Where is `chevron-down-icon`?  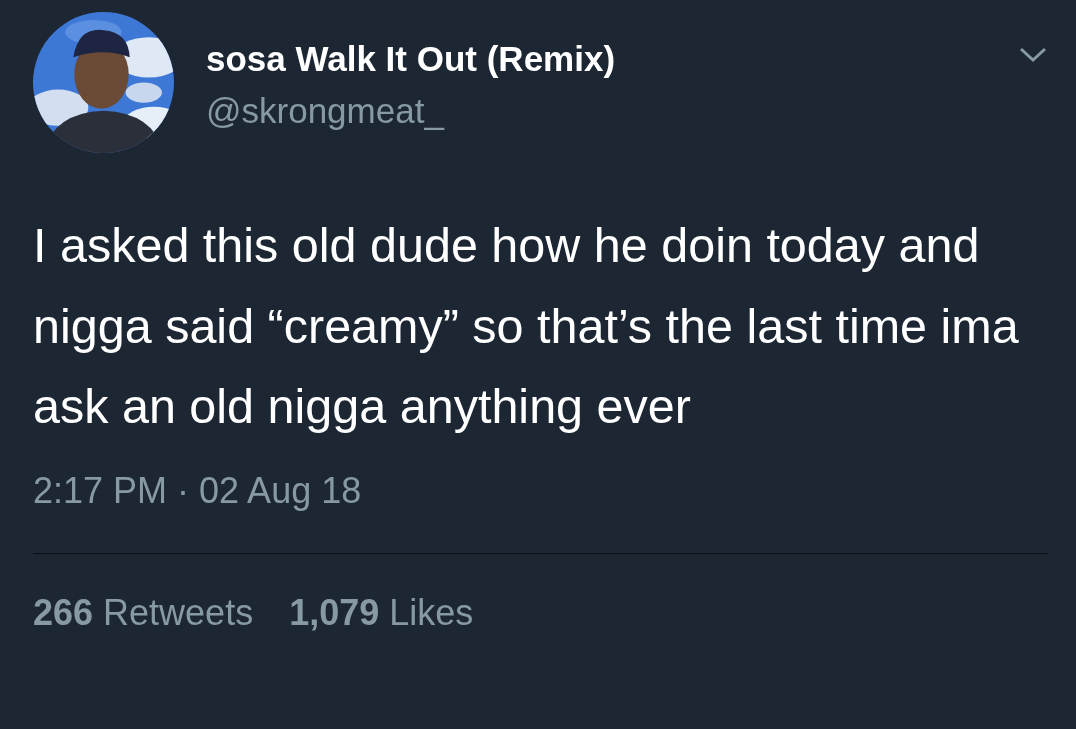 chevron-down-icon is located at coordinates (1033, 55).